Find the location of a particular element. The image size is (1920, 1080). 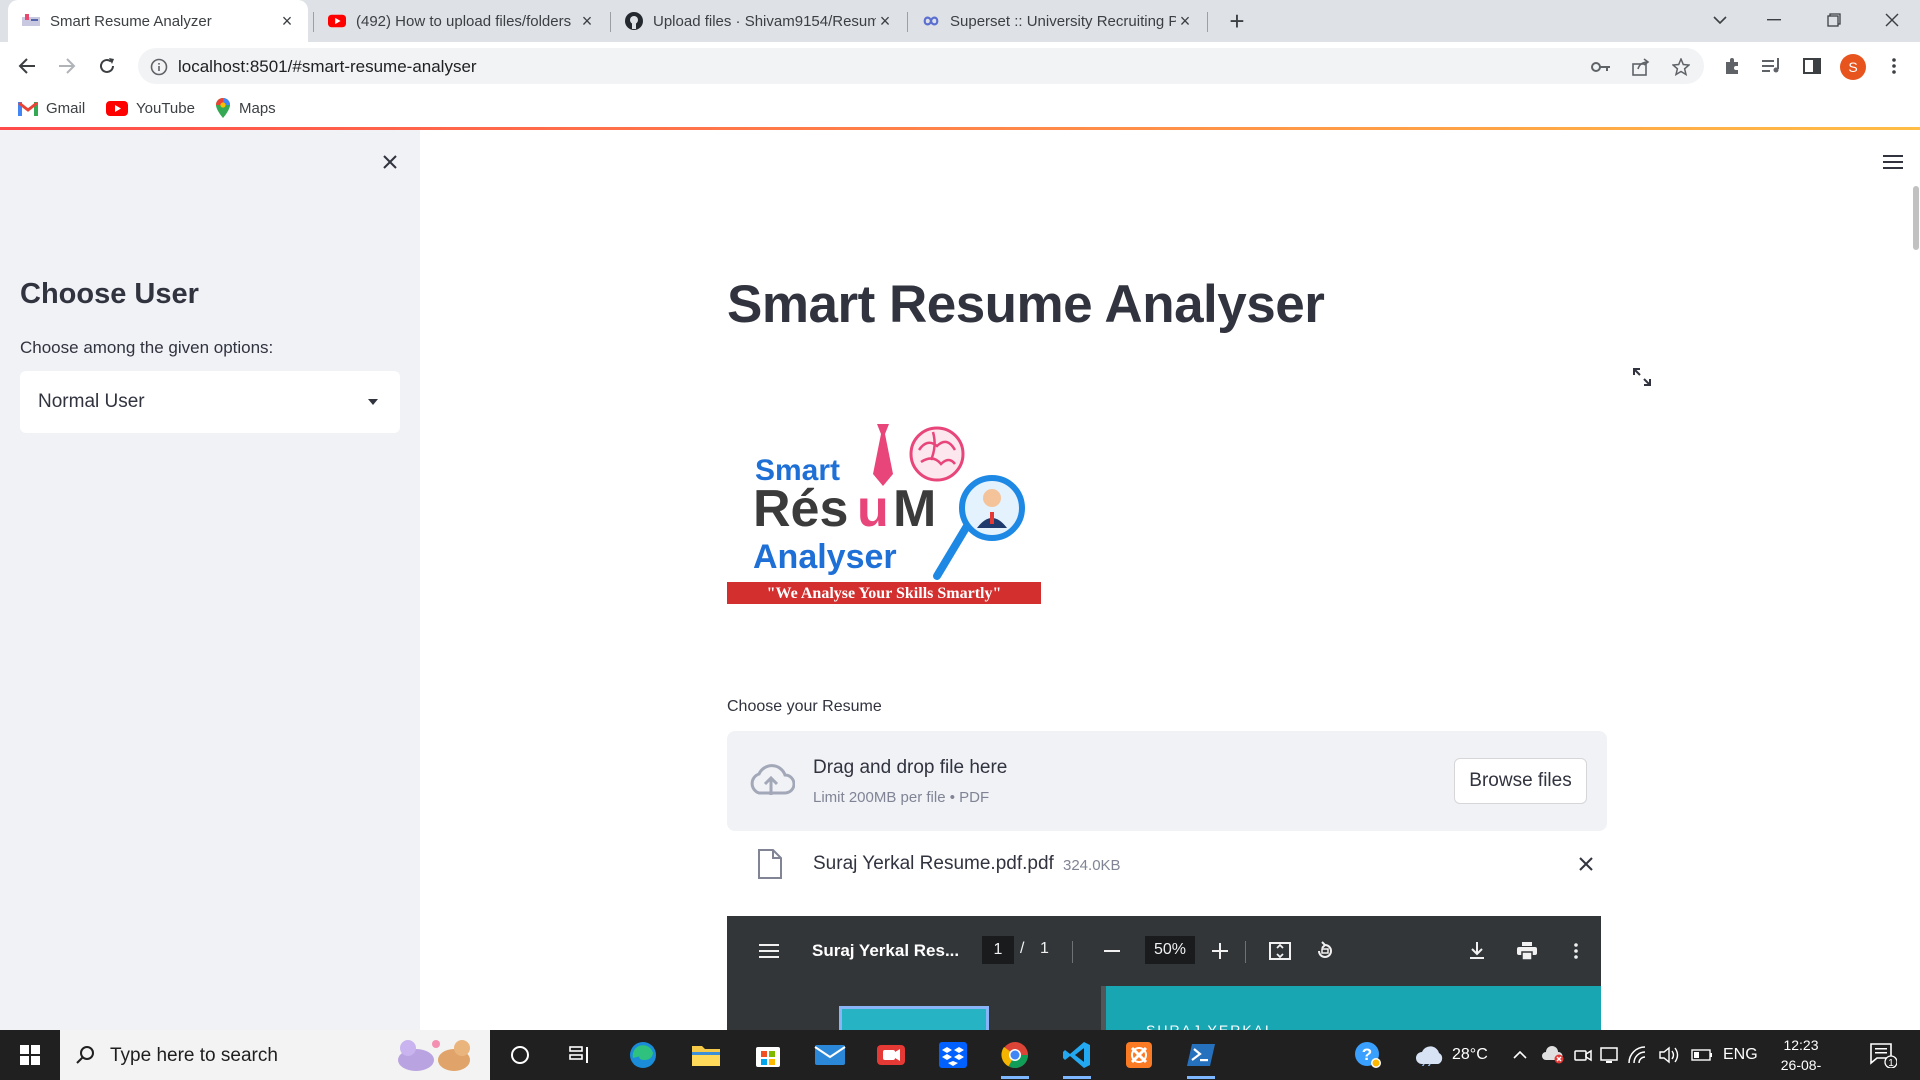

profile-avatar: S is located at coordinates (1853, 67).